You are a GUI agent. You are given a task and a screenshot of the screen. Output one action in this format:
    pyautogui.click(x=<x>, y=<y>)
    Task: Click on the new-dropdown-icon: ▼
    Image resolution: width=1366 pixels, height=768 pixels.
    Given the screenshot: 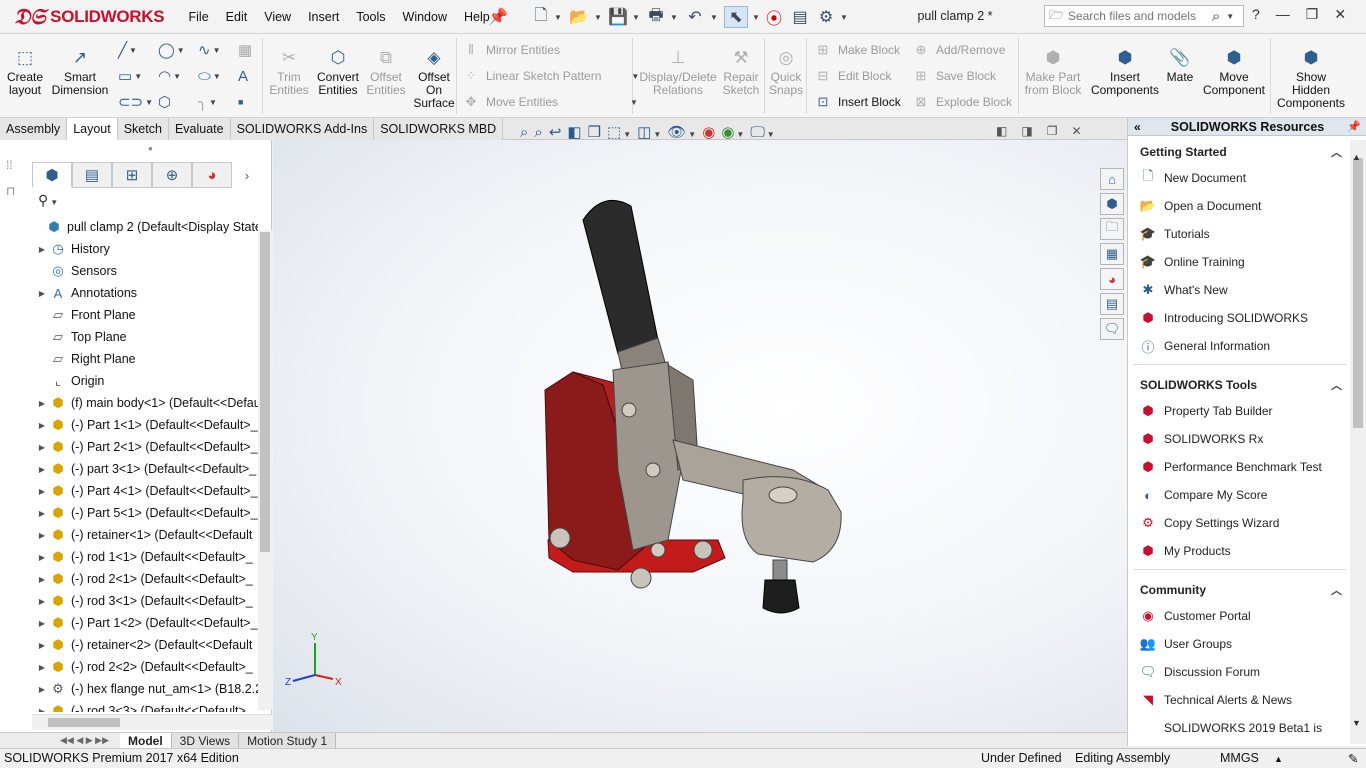 What is the action you would take?
    pyautogui.click(x=557, y=17)
    